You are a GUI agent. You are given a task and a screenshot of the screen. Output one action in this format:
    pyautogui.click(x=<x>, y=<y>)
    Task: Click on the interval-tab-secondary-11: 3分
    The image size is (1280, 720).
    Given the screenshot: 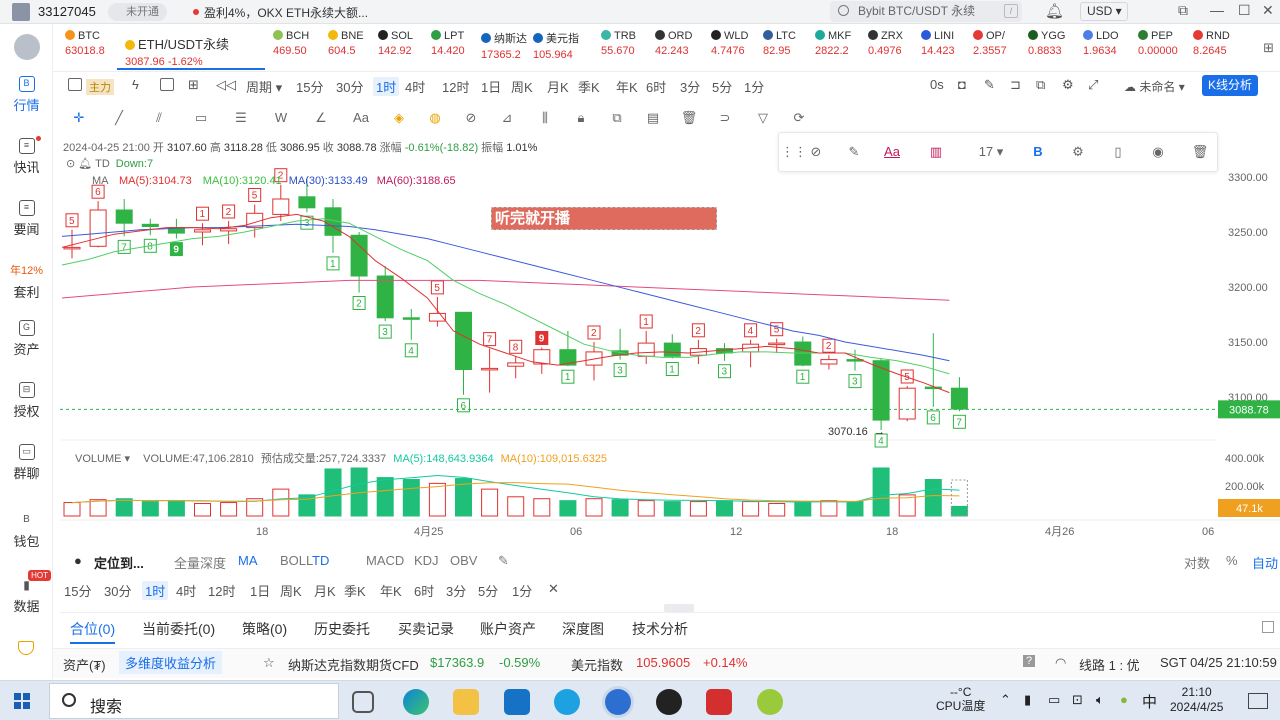 What is the action you would take?
    pyautogui.click(x=456, y=590)
    